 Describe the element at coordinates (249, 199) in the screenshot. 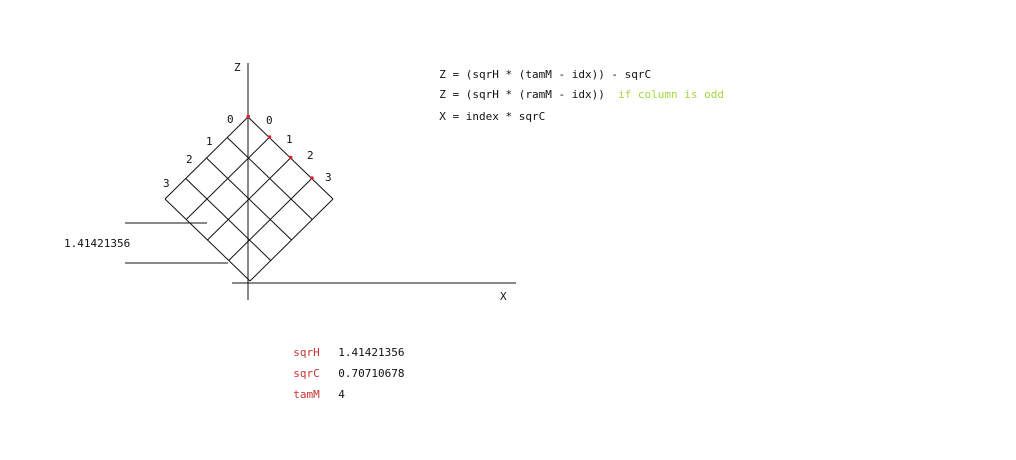

I see `diamond-grid` at that location.